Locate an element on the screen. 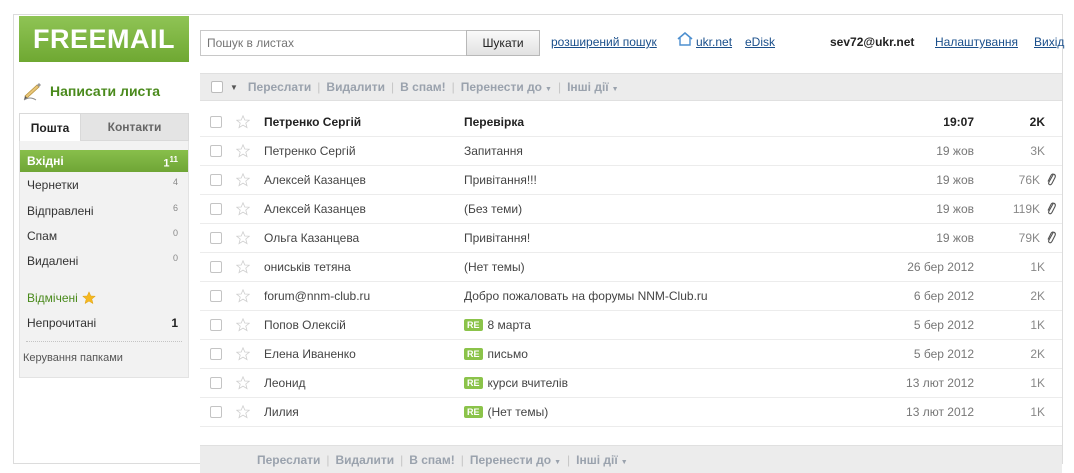  table-row: Алексей Казанцев (Без теми) 19 жов 119K is located at coordinates (631, 209).